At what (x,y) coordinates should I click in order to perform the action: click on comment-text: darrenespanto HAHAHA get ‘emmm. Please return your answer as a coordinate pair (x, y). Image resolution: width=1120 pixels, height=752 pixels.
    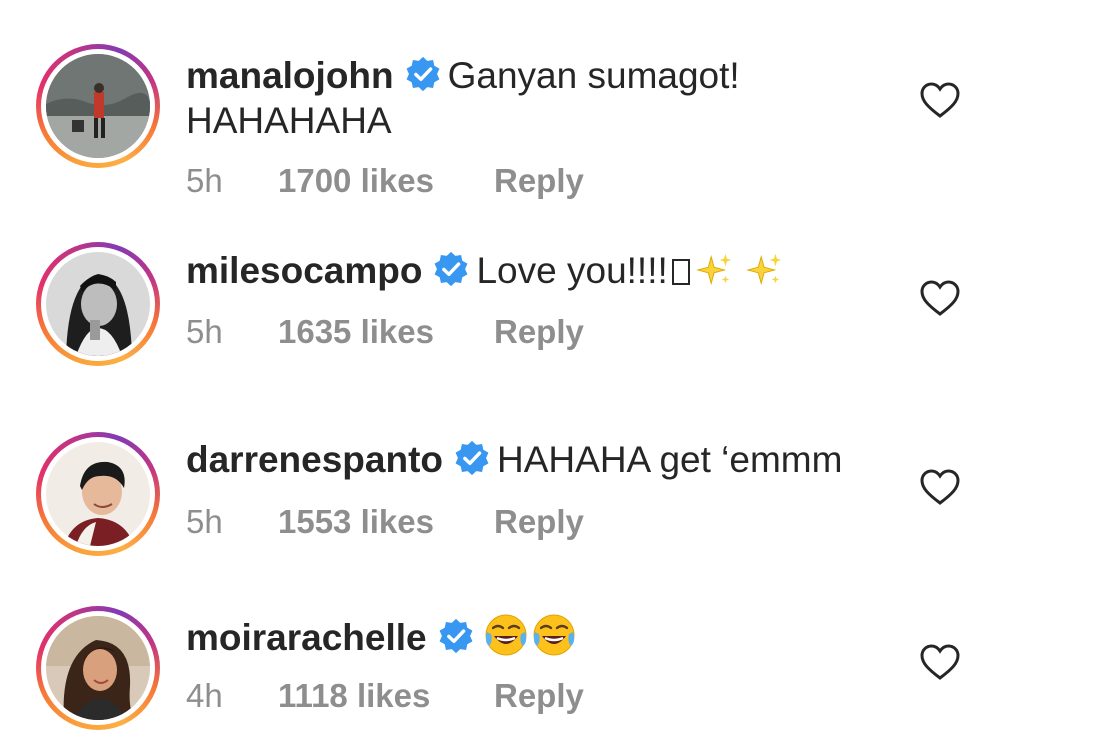
    Looking at the image, I should click on (514, 460).